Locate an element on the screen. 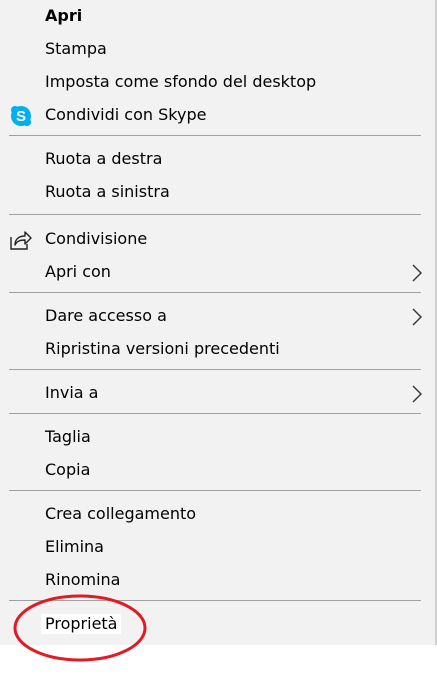 This screenshot has width=437, height=681. menu-item-label: Imposta come sfondo del desktop is located at coordinates (181, 81).